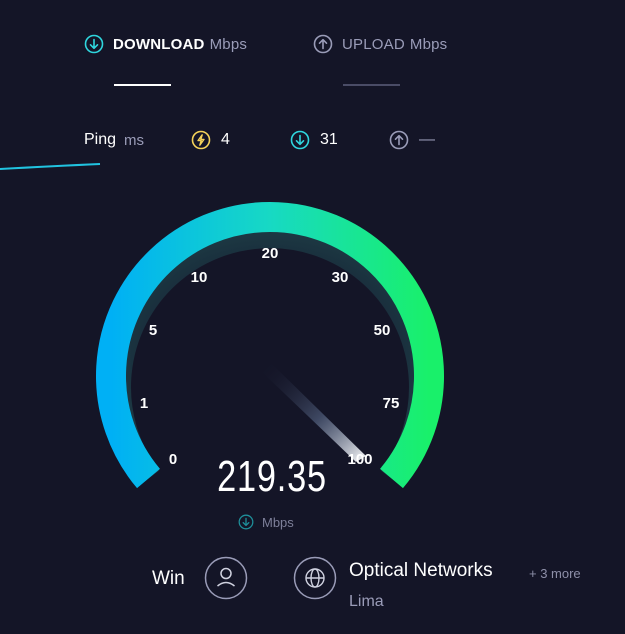  Describe the element at coordinates (329, 139) in the screenshot. I see `ping-download-value: 31` at that location.